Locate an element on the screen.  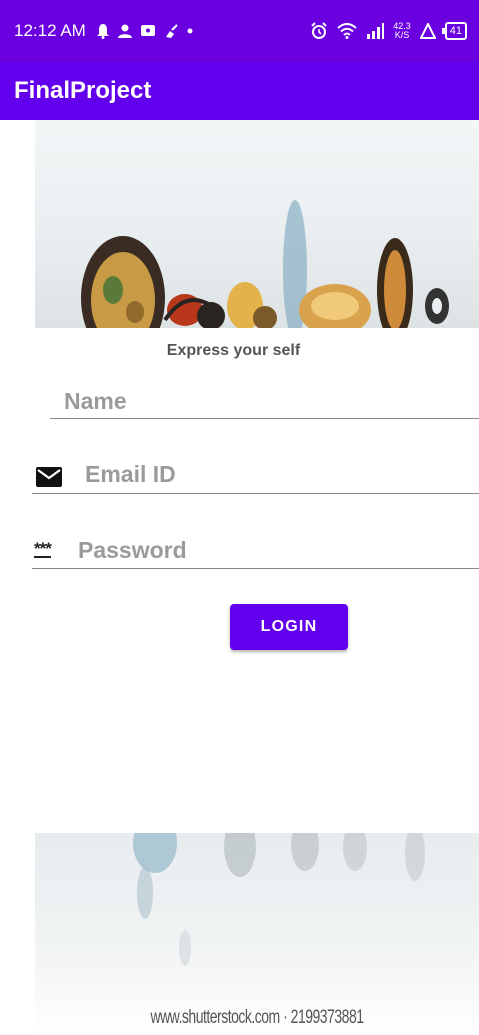
envelope-icon is located at coordinates (49, 477).